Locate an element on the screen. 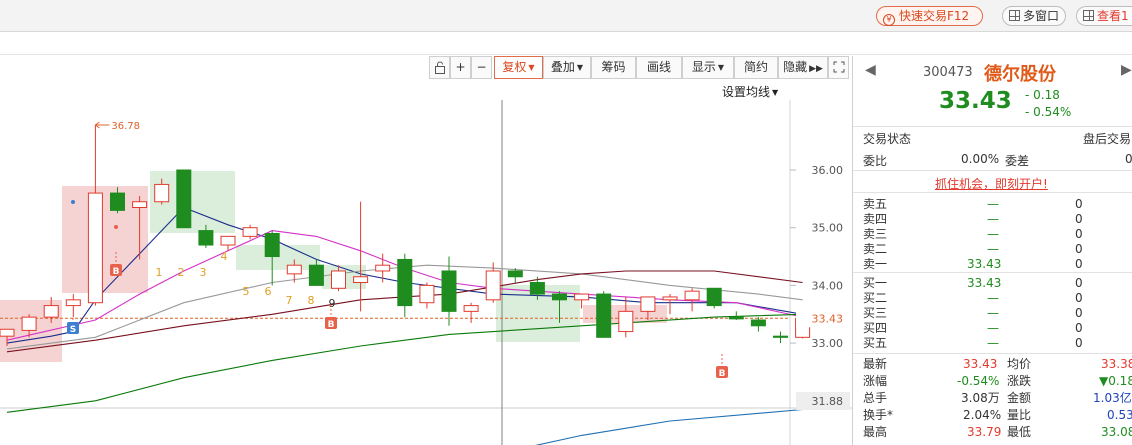  stat-label: 最低 is located at coordinates (1019, 432).